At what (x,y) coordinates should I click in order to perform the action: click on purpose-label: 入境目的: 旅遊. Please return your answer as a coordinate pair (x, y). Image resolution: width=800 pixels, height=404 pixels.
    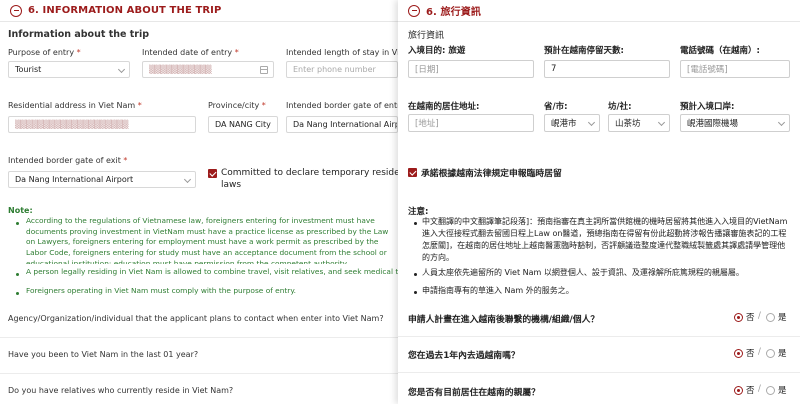
    Looking at the image, I should click on (437, 51).